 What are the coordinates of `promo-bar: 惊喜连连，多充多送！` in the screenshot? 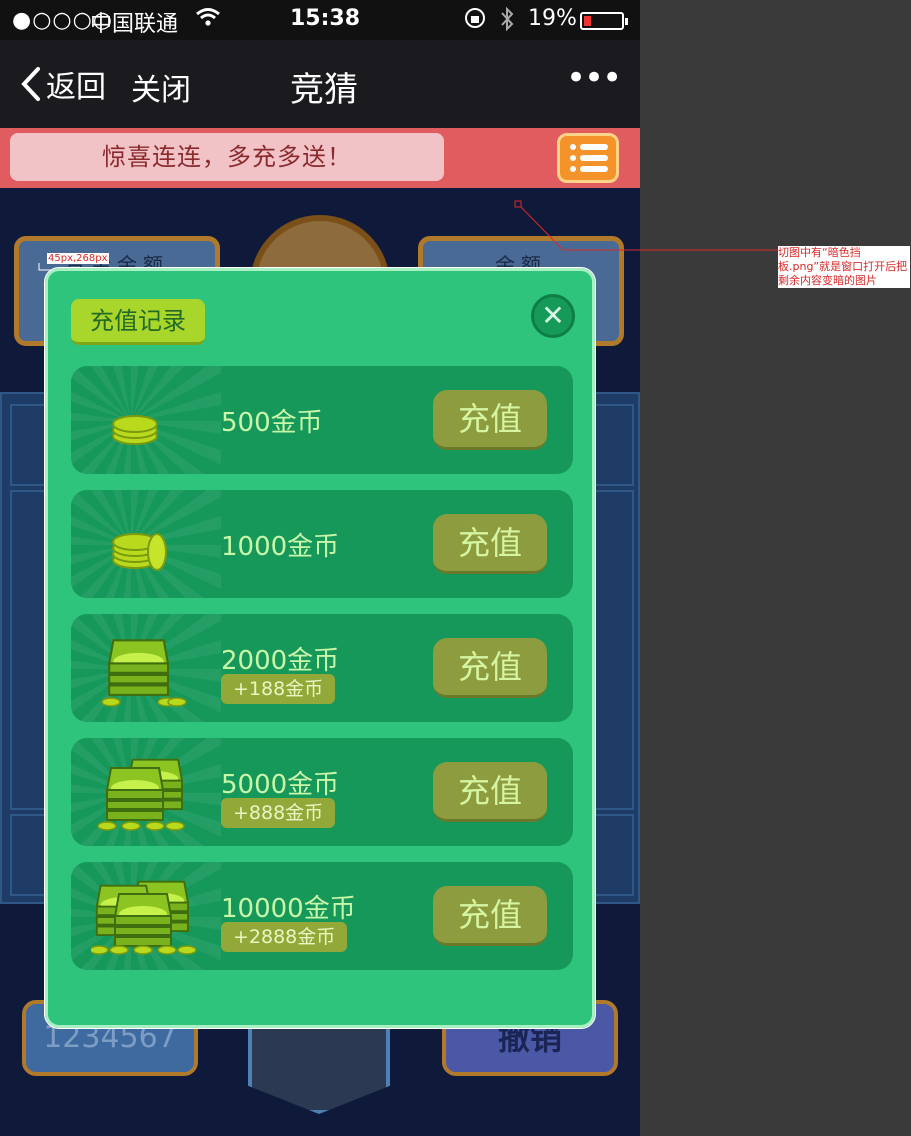 It's located at (320, 158).